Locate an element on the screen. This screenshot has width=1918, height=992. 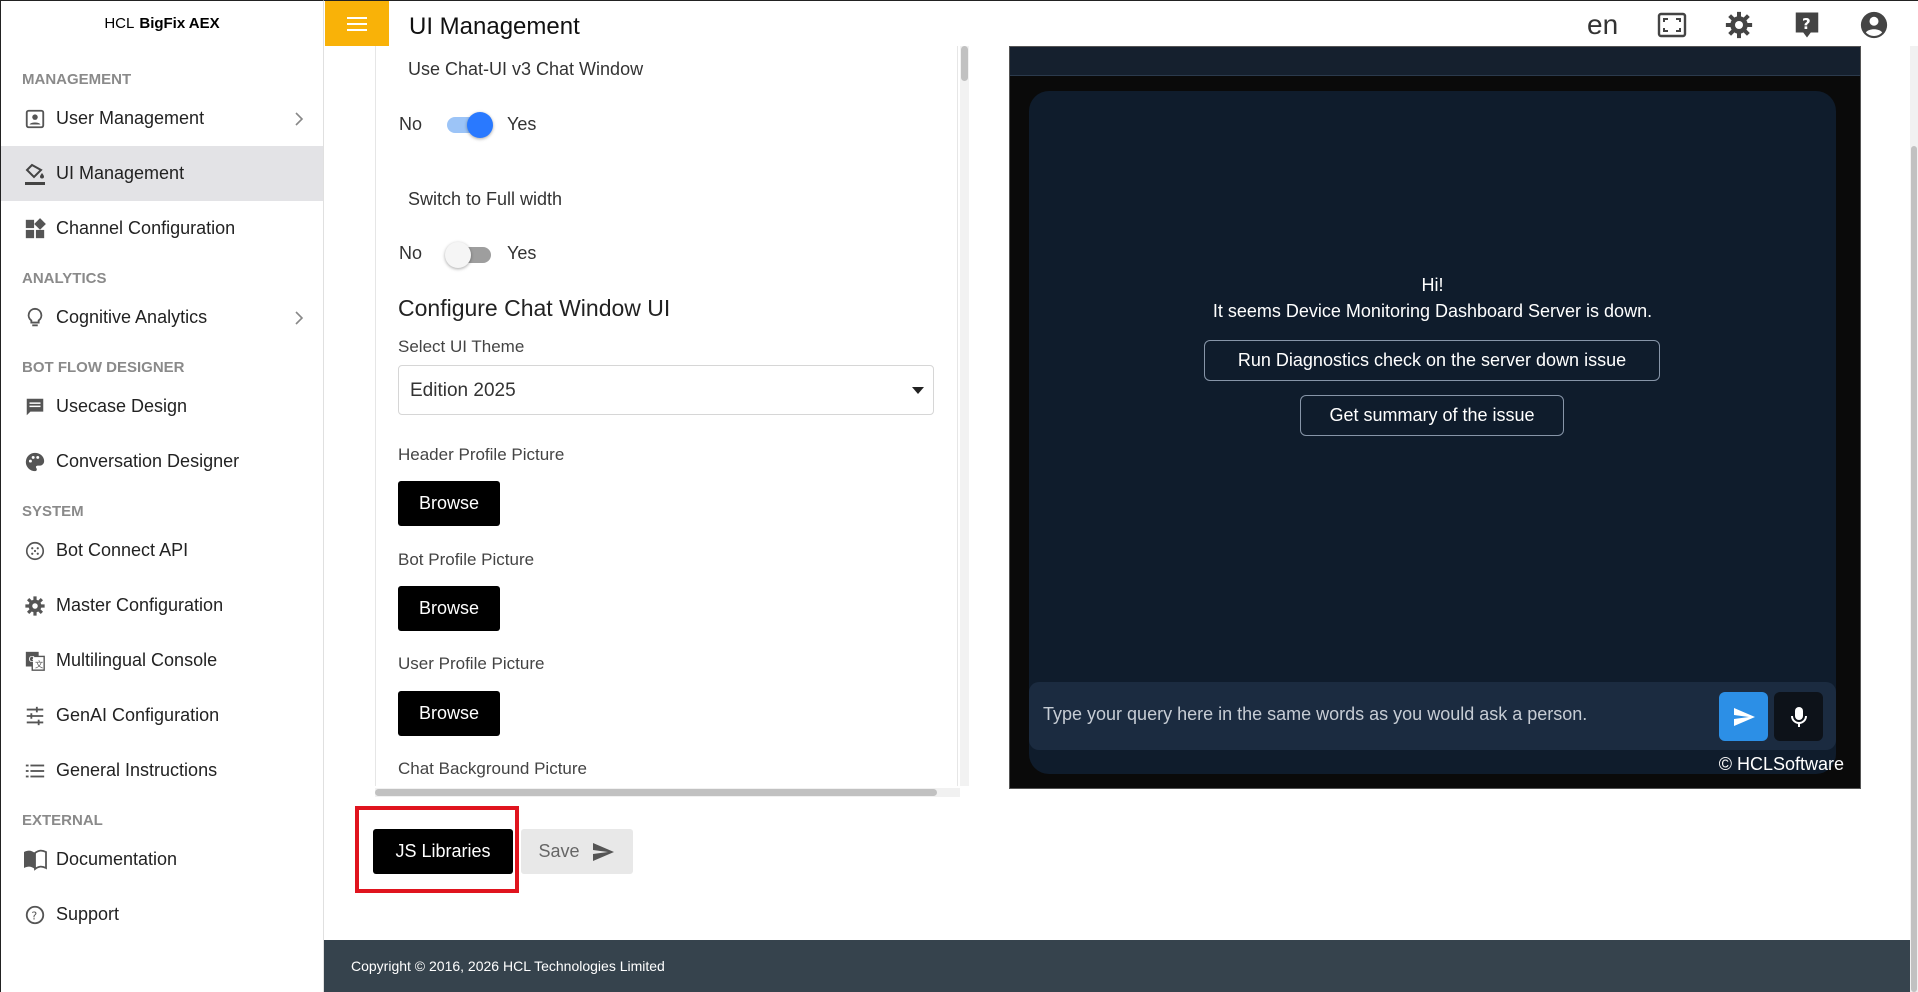
sidebar-item-user-management: User Management is located at coordinates (162, 118).